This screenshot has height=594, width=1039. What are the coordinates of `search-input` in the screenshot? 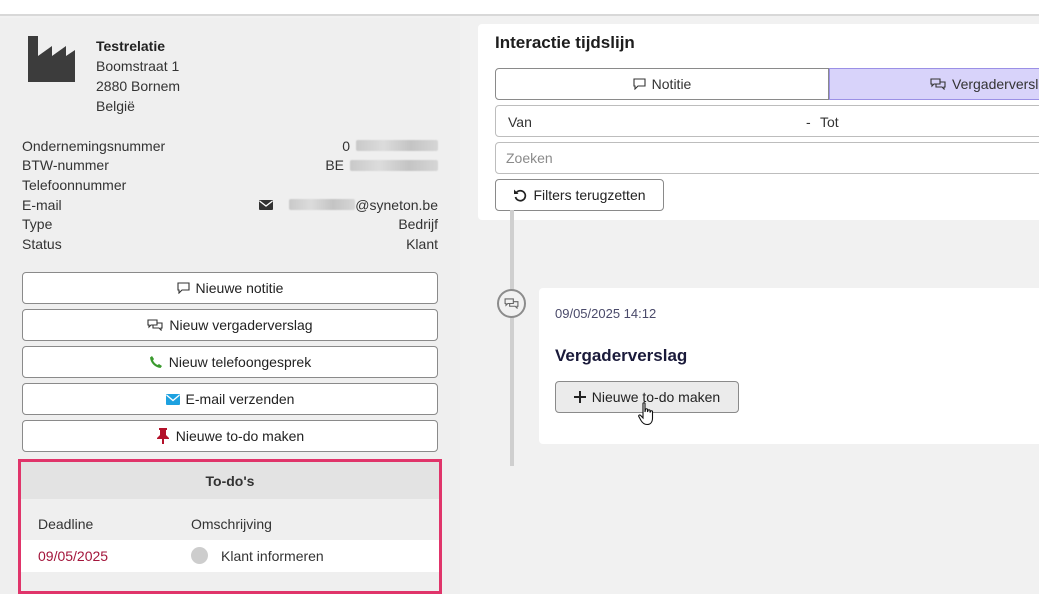 It's located at (767, 158).